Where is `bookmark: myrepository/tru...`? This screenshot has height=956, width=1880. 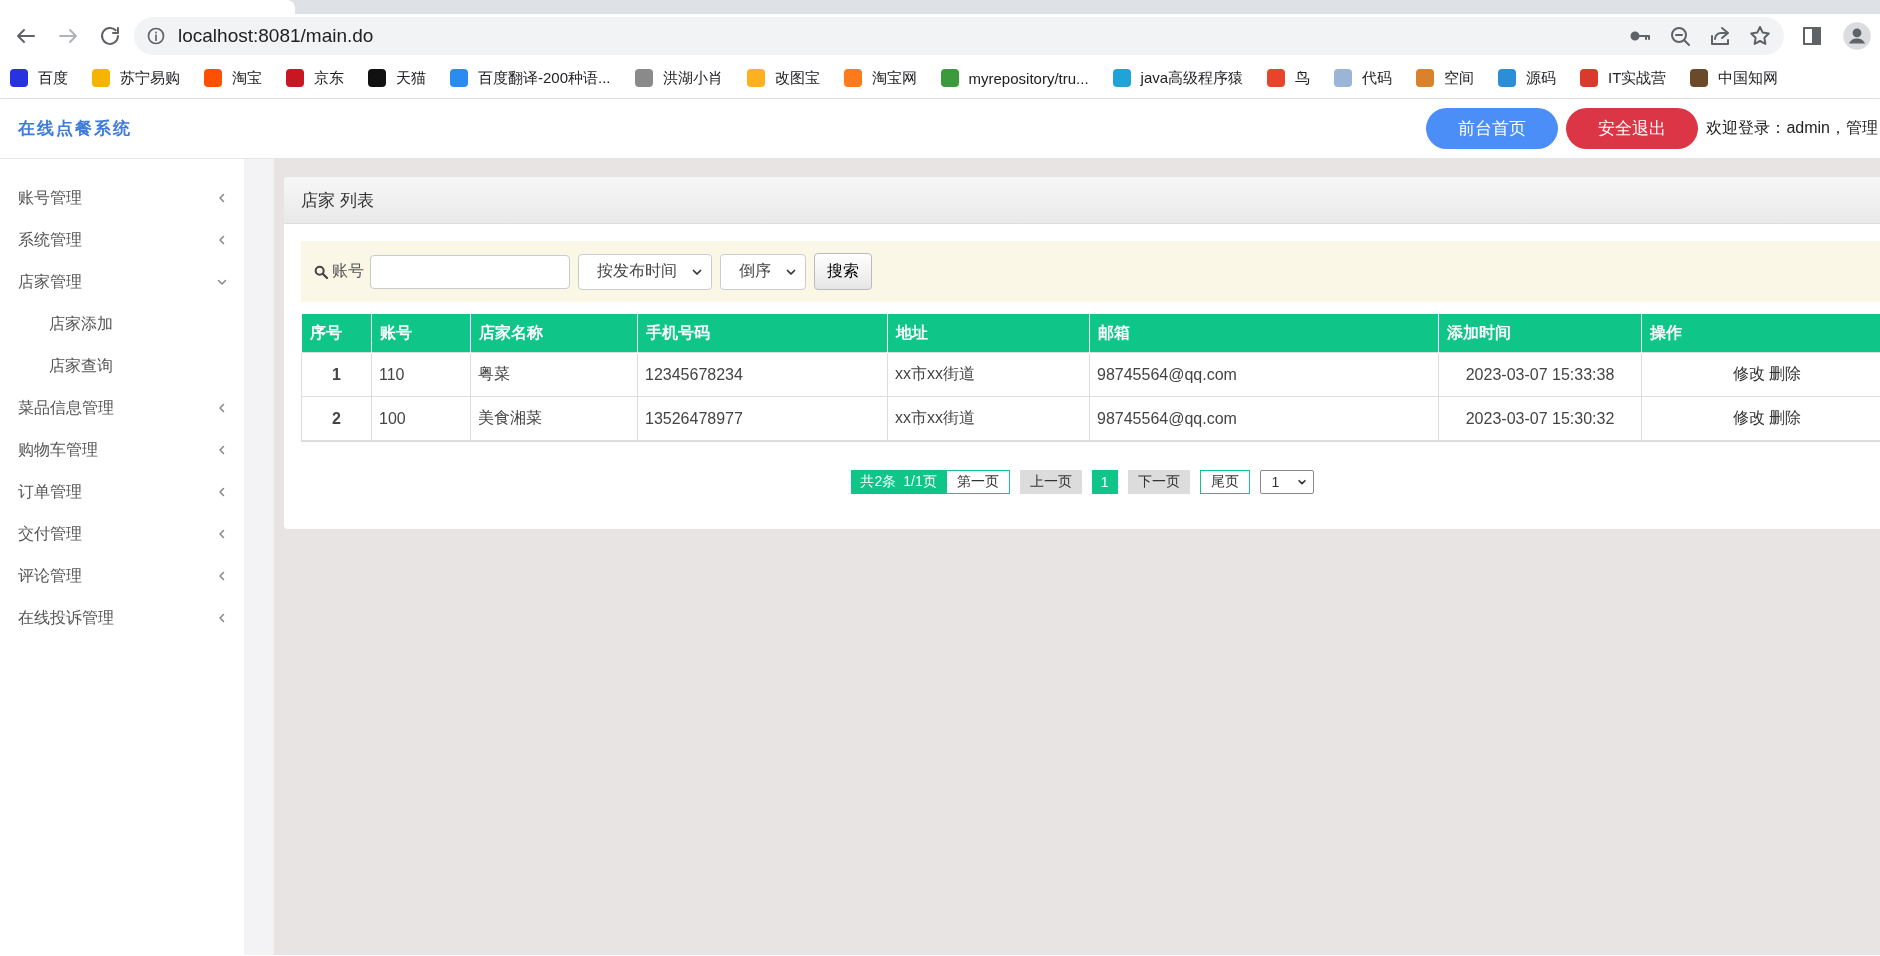 bookmark: myrepository/tru... is located at coordinates (1014, 78).